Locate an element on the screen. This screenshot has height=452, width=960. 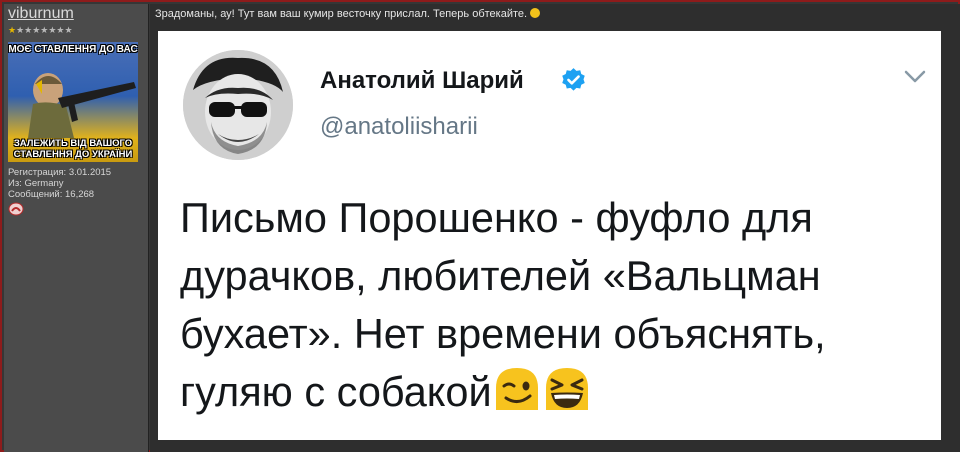
avatar-bottom-line-1: ЗАЛЕЖИТЬ ВІД ВАШОГО is located at coordinates (73, 143).